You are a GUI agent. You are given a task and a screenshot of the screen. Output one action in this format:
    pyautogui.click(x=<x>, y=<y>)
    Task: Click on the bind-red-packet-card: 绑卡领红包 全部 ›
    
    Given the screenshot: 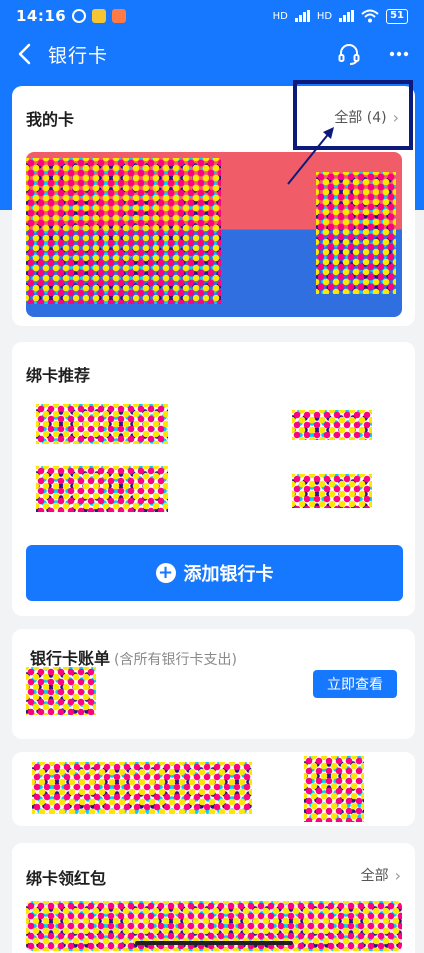 What is the action you would take?
    pyautogui.click(x=213, y=898)
    